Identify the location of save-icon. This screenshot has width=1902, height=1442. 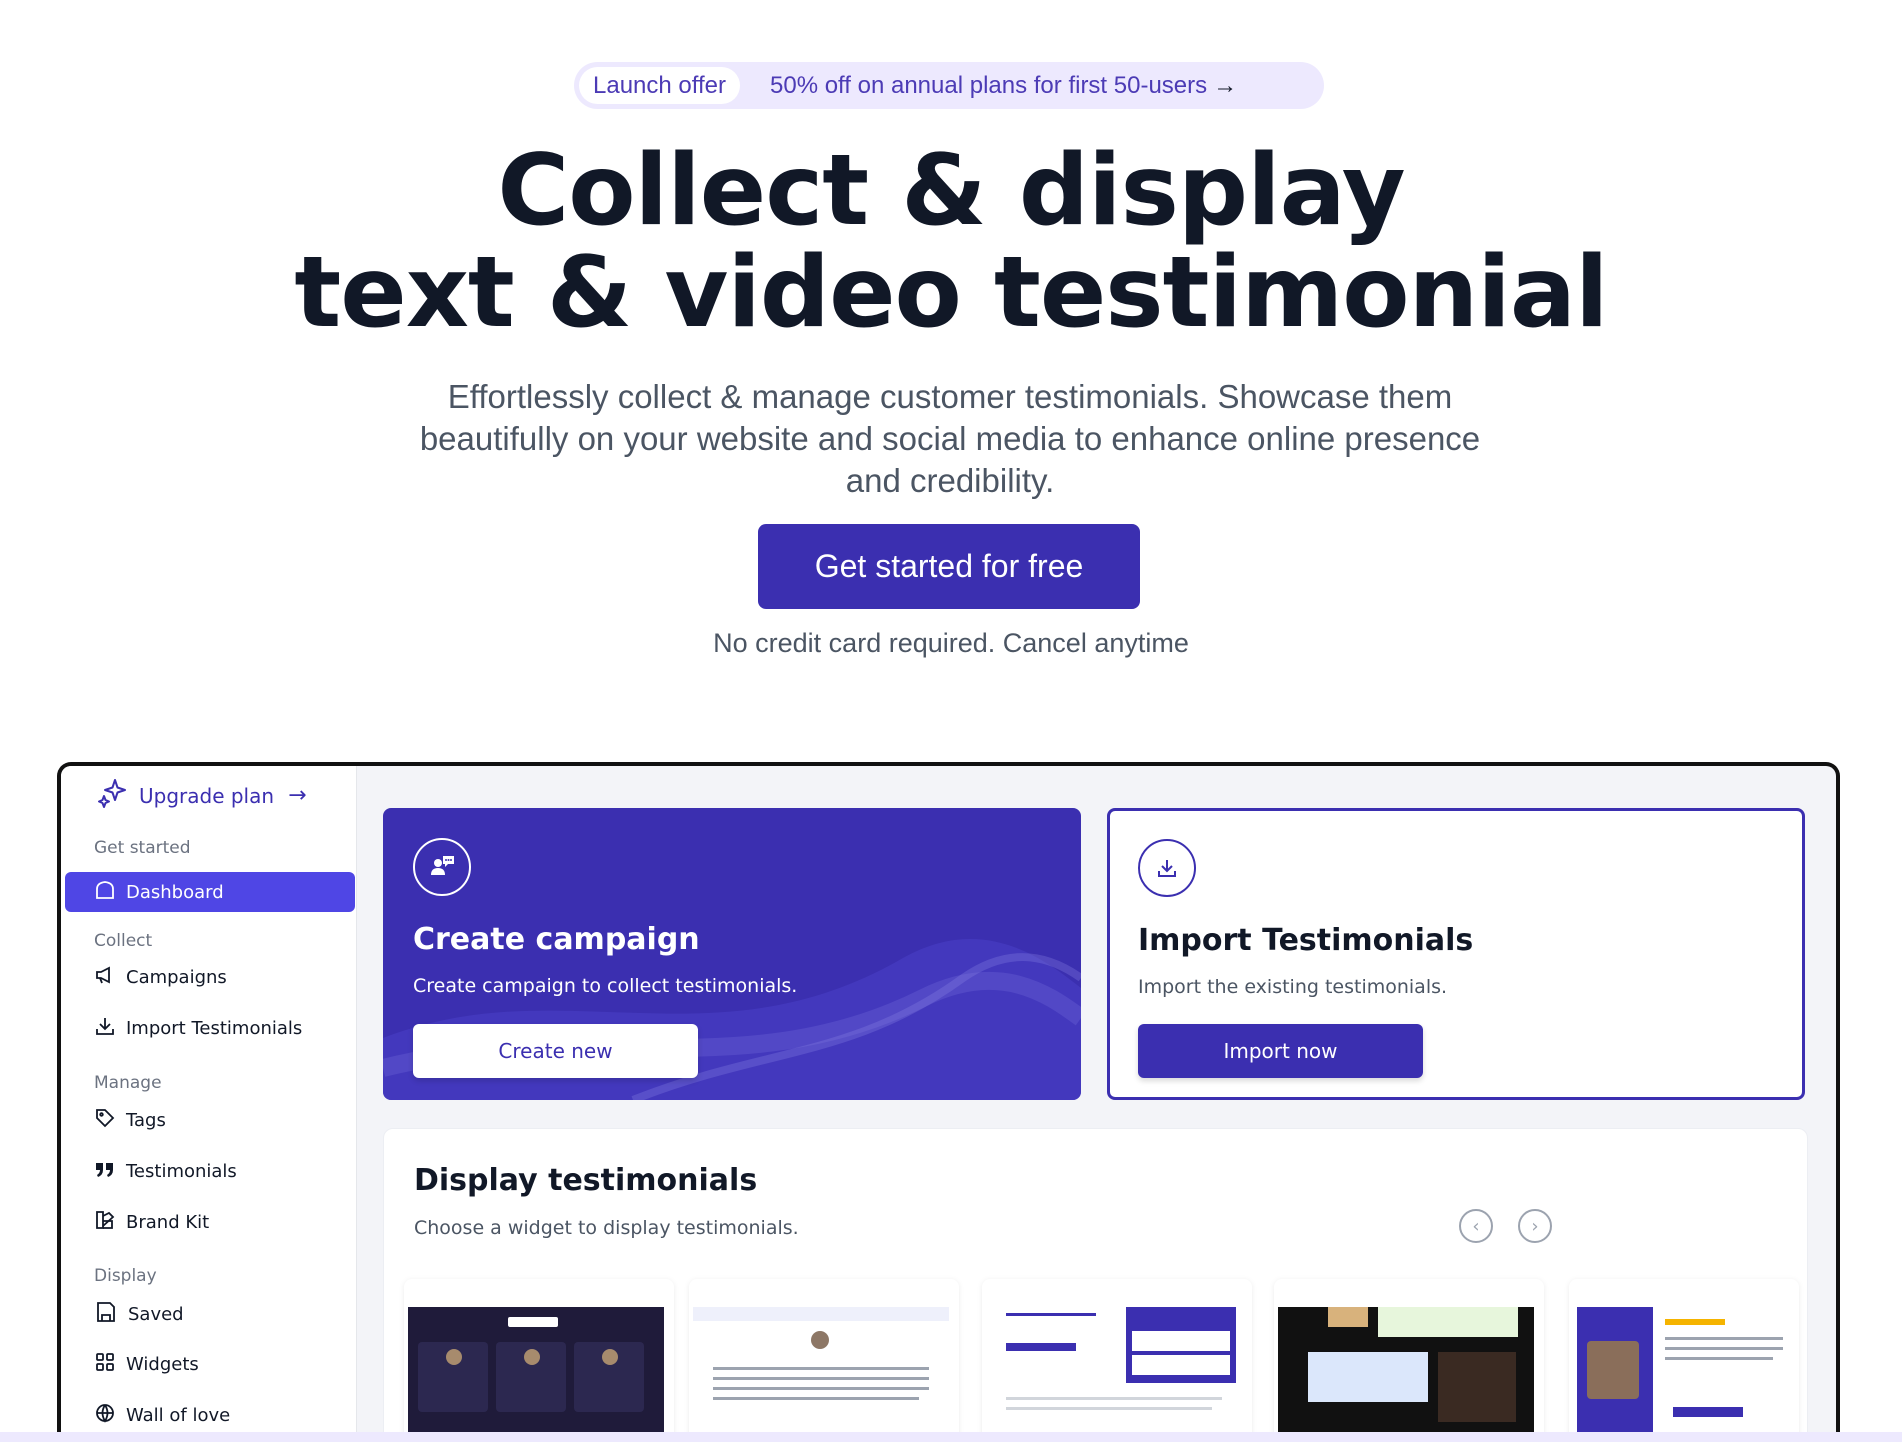
(111, 1314).